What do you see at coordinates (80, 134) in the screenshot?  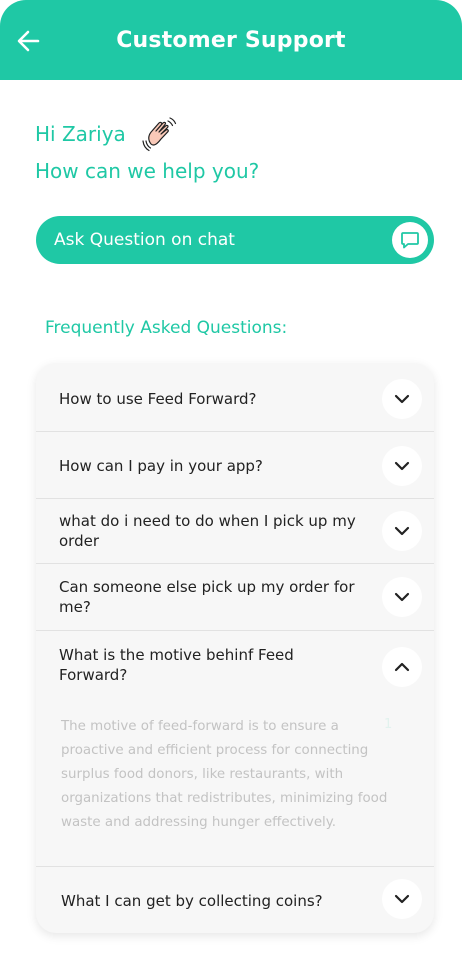 I see `greeting-text: Hi Zariya` at bounding box center [80, 134].